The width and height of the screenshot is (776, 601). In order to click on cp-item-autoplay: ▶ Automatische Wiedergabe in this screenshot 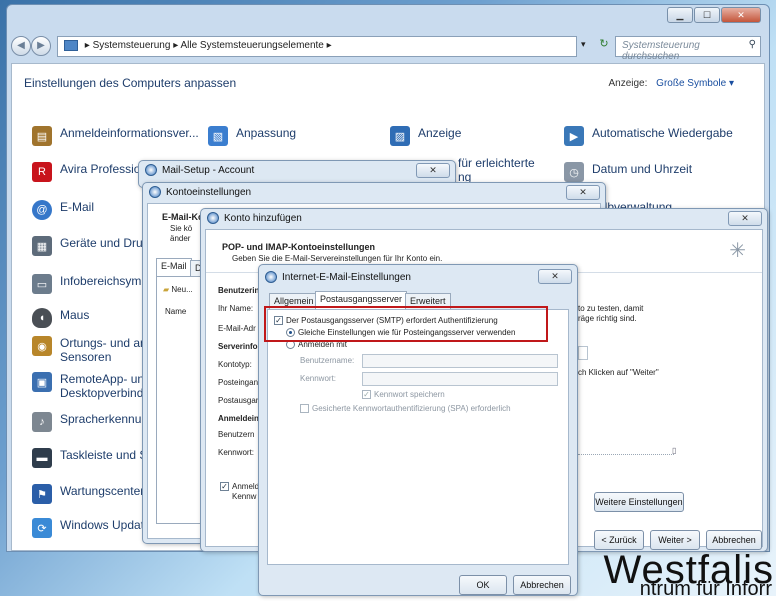, I will do `click(648, 136)`.